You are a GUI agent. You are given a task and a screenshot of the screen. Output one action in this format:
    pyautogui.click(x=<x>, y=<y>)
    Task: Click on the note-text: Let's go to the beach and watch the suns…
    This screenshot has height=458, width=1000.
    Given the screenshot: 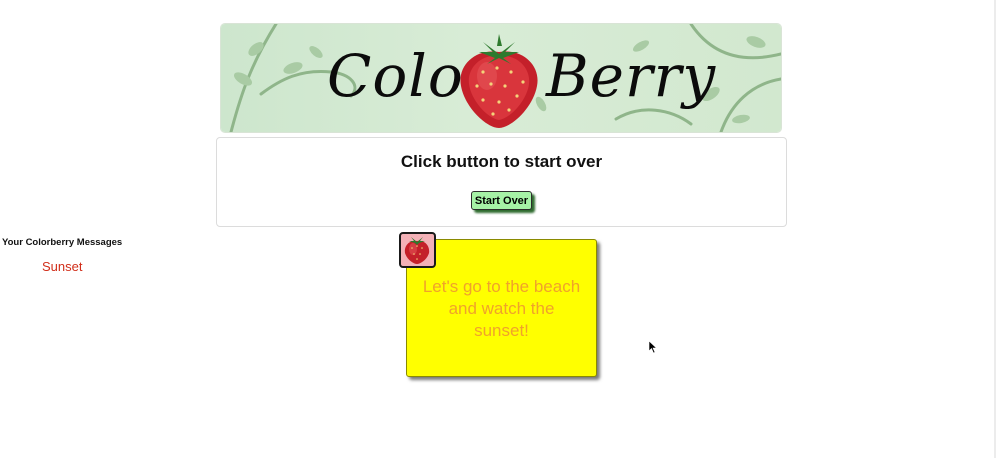 What is the action you would take?
    pyautogui.click(x=501, y=308)
    